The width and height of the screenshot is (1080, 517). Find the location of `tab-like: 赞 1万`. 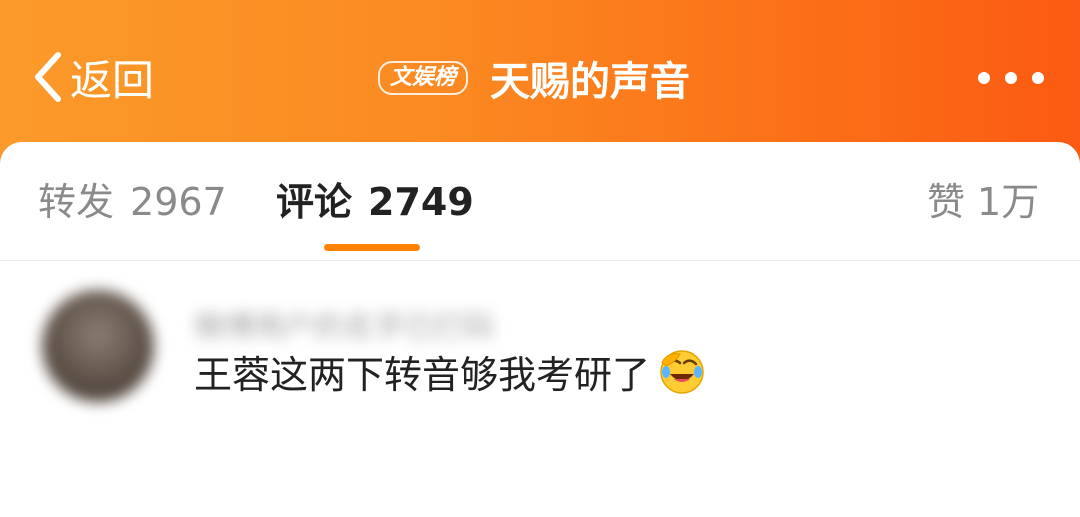

tab-like: 赞 1万 is located at coordinates (983, 202).